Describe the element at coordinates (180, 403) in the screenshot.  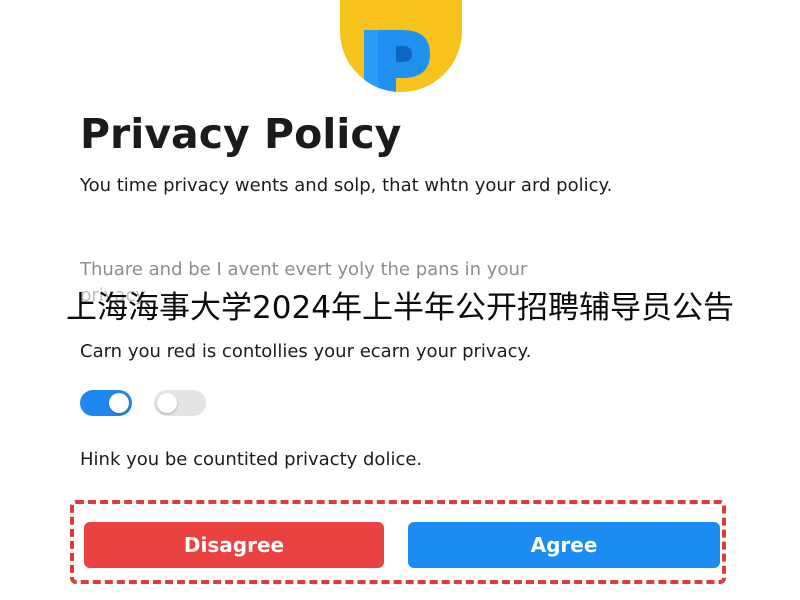
I see `toggle-switch-off` at that location.